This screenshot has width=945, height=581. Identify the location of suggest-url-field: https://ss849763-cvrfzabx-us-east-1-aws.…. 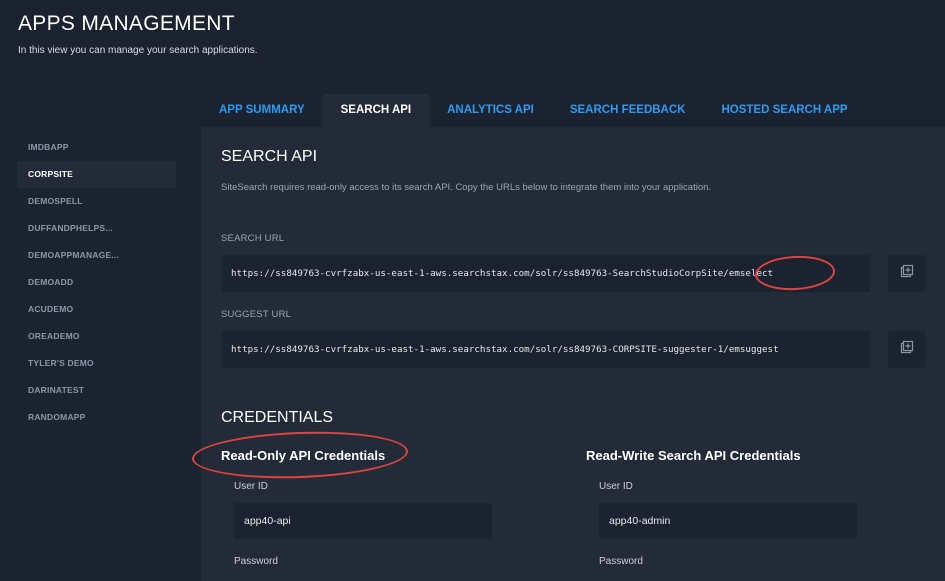
(545, 349).